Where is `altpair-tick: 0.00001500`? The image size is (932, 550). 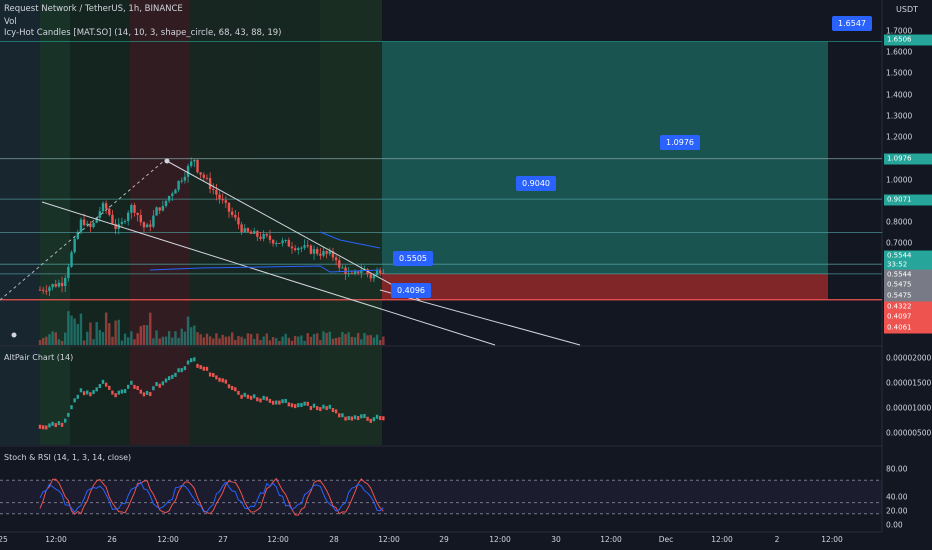 altpair-tick: 0.00001500 is located at coordinates (909, 383).